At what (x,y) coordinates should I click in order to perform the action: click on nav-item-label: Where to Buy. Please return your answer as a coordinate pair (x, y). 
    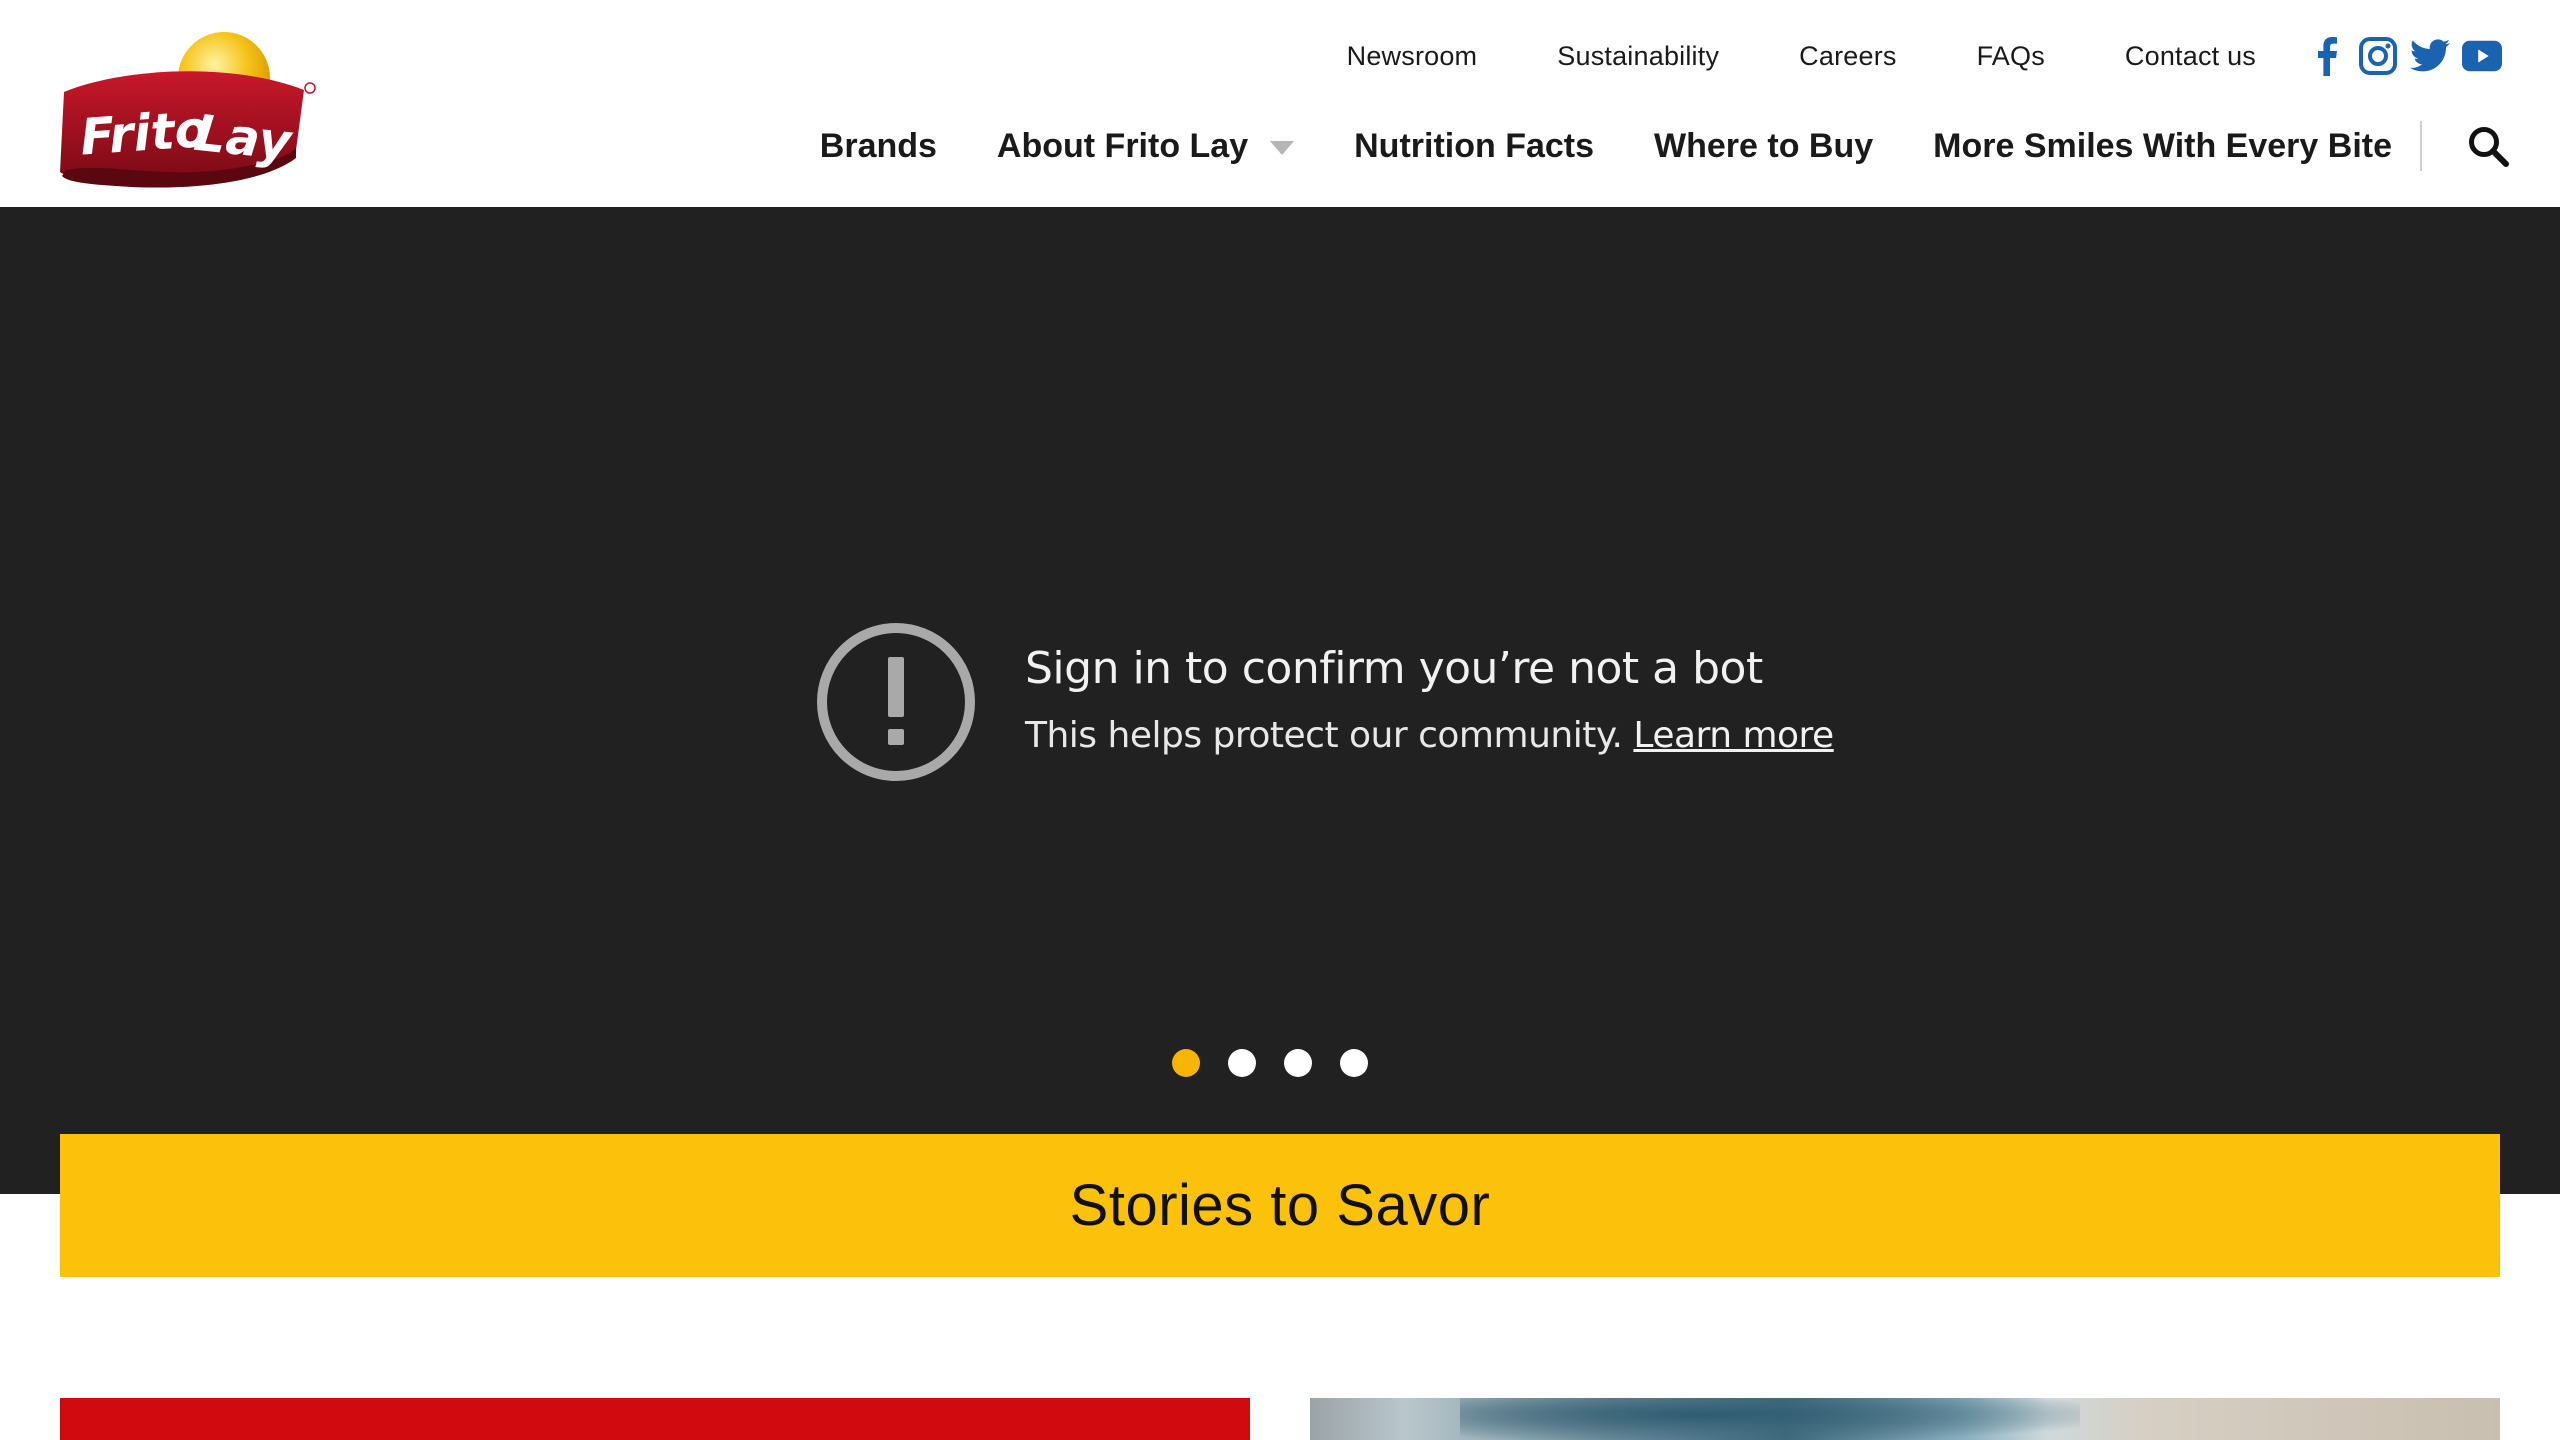
    Looking at the image, I should click on (1764, 145).